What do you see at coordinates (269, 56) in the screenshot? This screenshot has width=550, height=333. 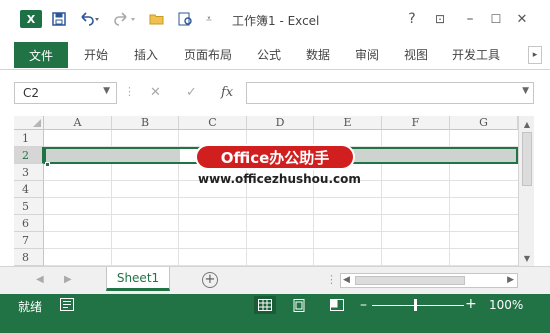 I see `tab-formulas: 公式` at bounding box center [269, 56].